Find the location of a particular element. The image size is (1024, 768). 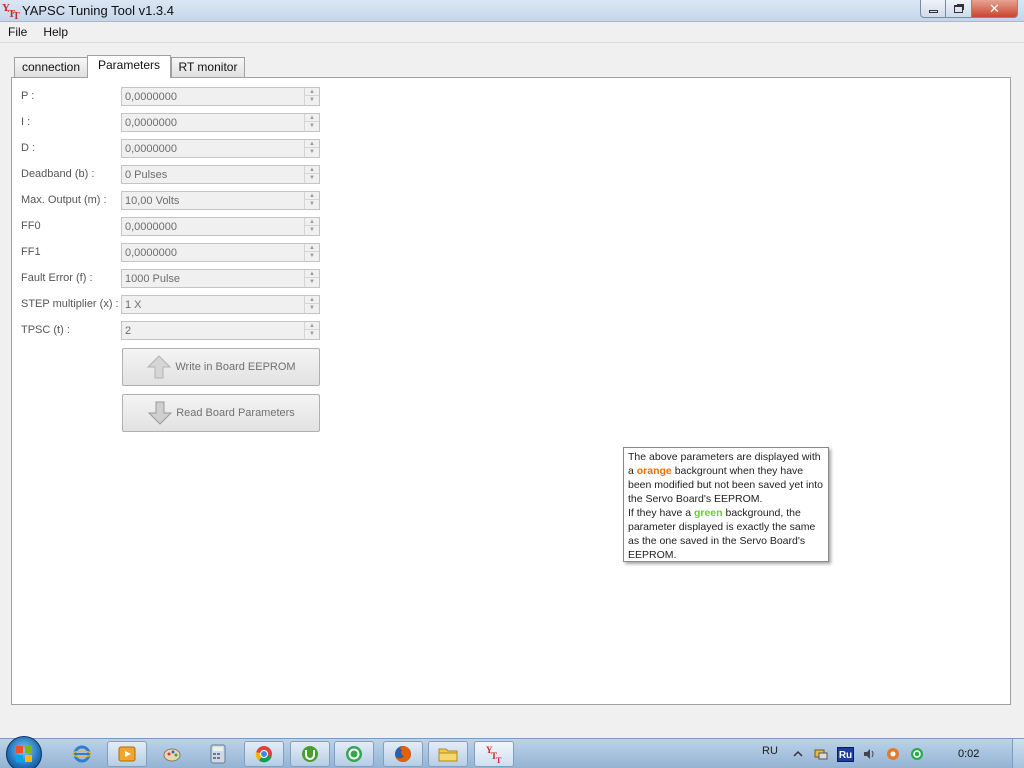

close-button: ✕ is located at coordinates (995, 9).